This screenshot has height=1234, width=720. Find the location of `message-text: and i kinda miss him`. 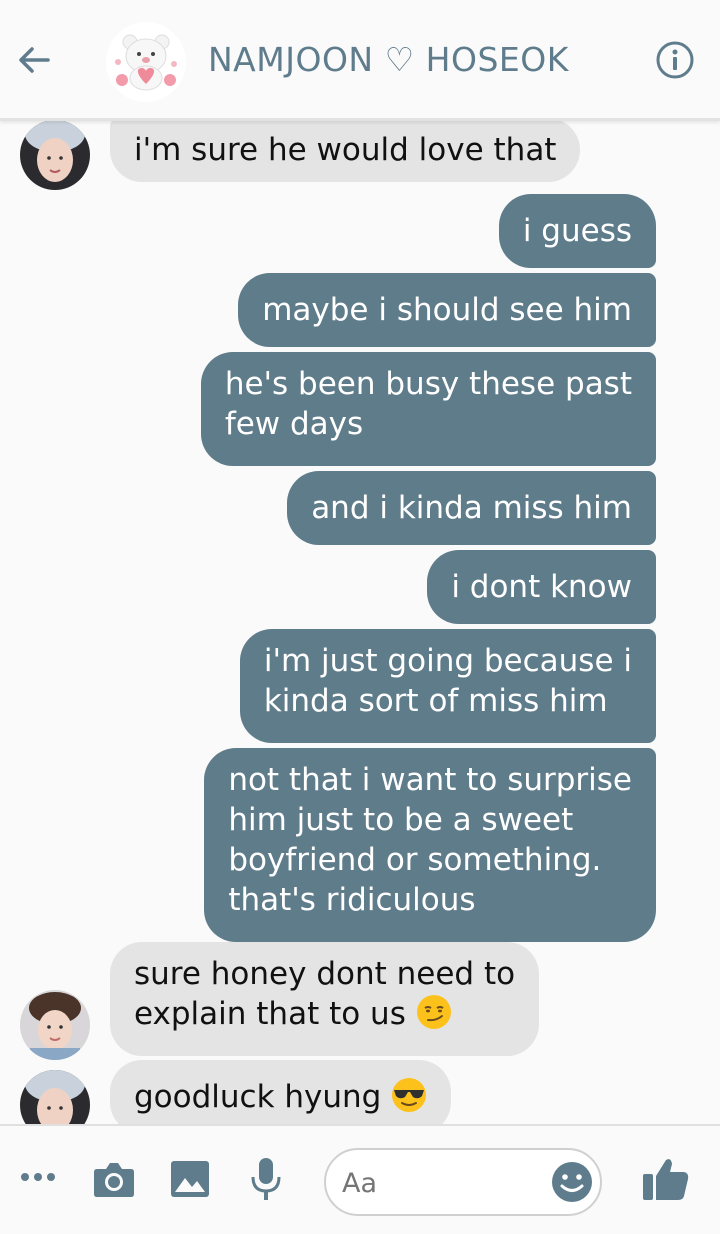

message-text: and i kinda miss him is located at coordinates (471, 508).